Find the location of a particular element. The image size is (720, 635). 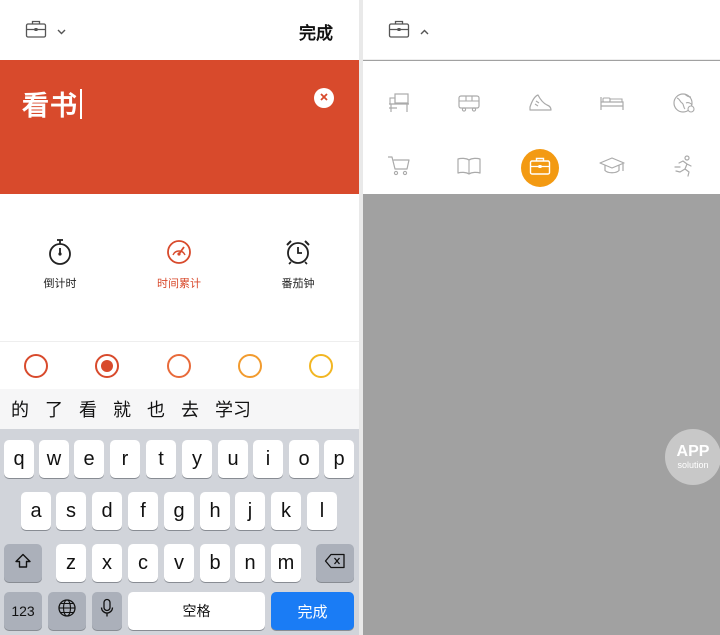

key: w is located at coordinates (54, 459).